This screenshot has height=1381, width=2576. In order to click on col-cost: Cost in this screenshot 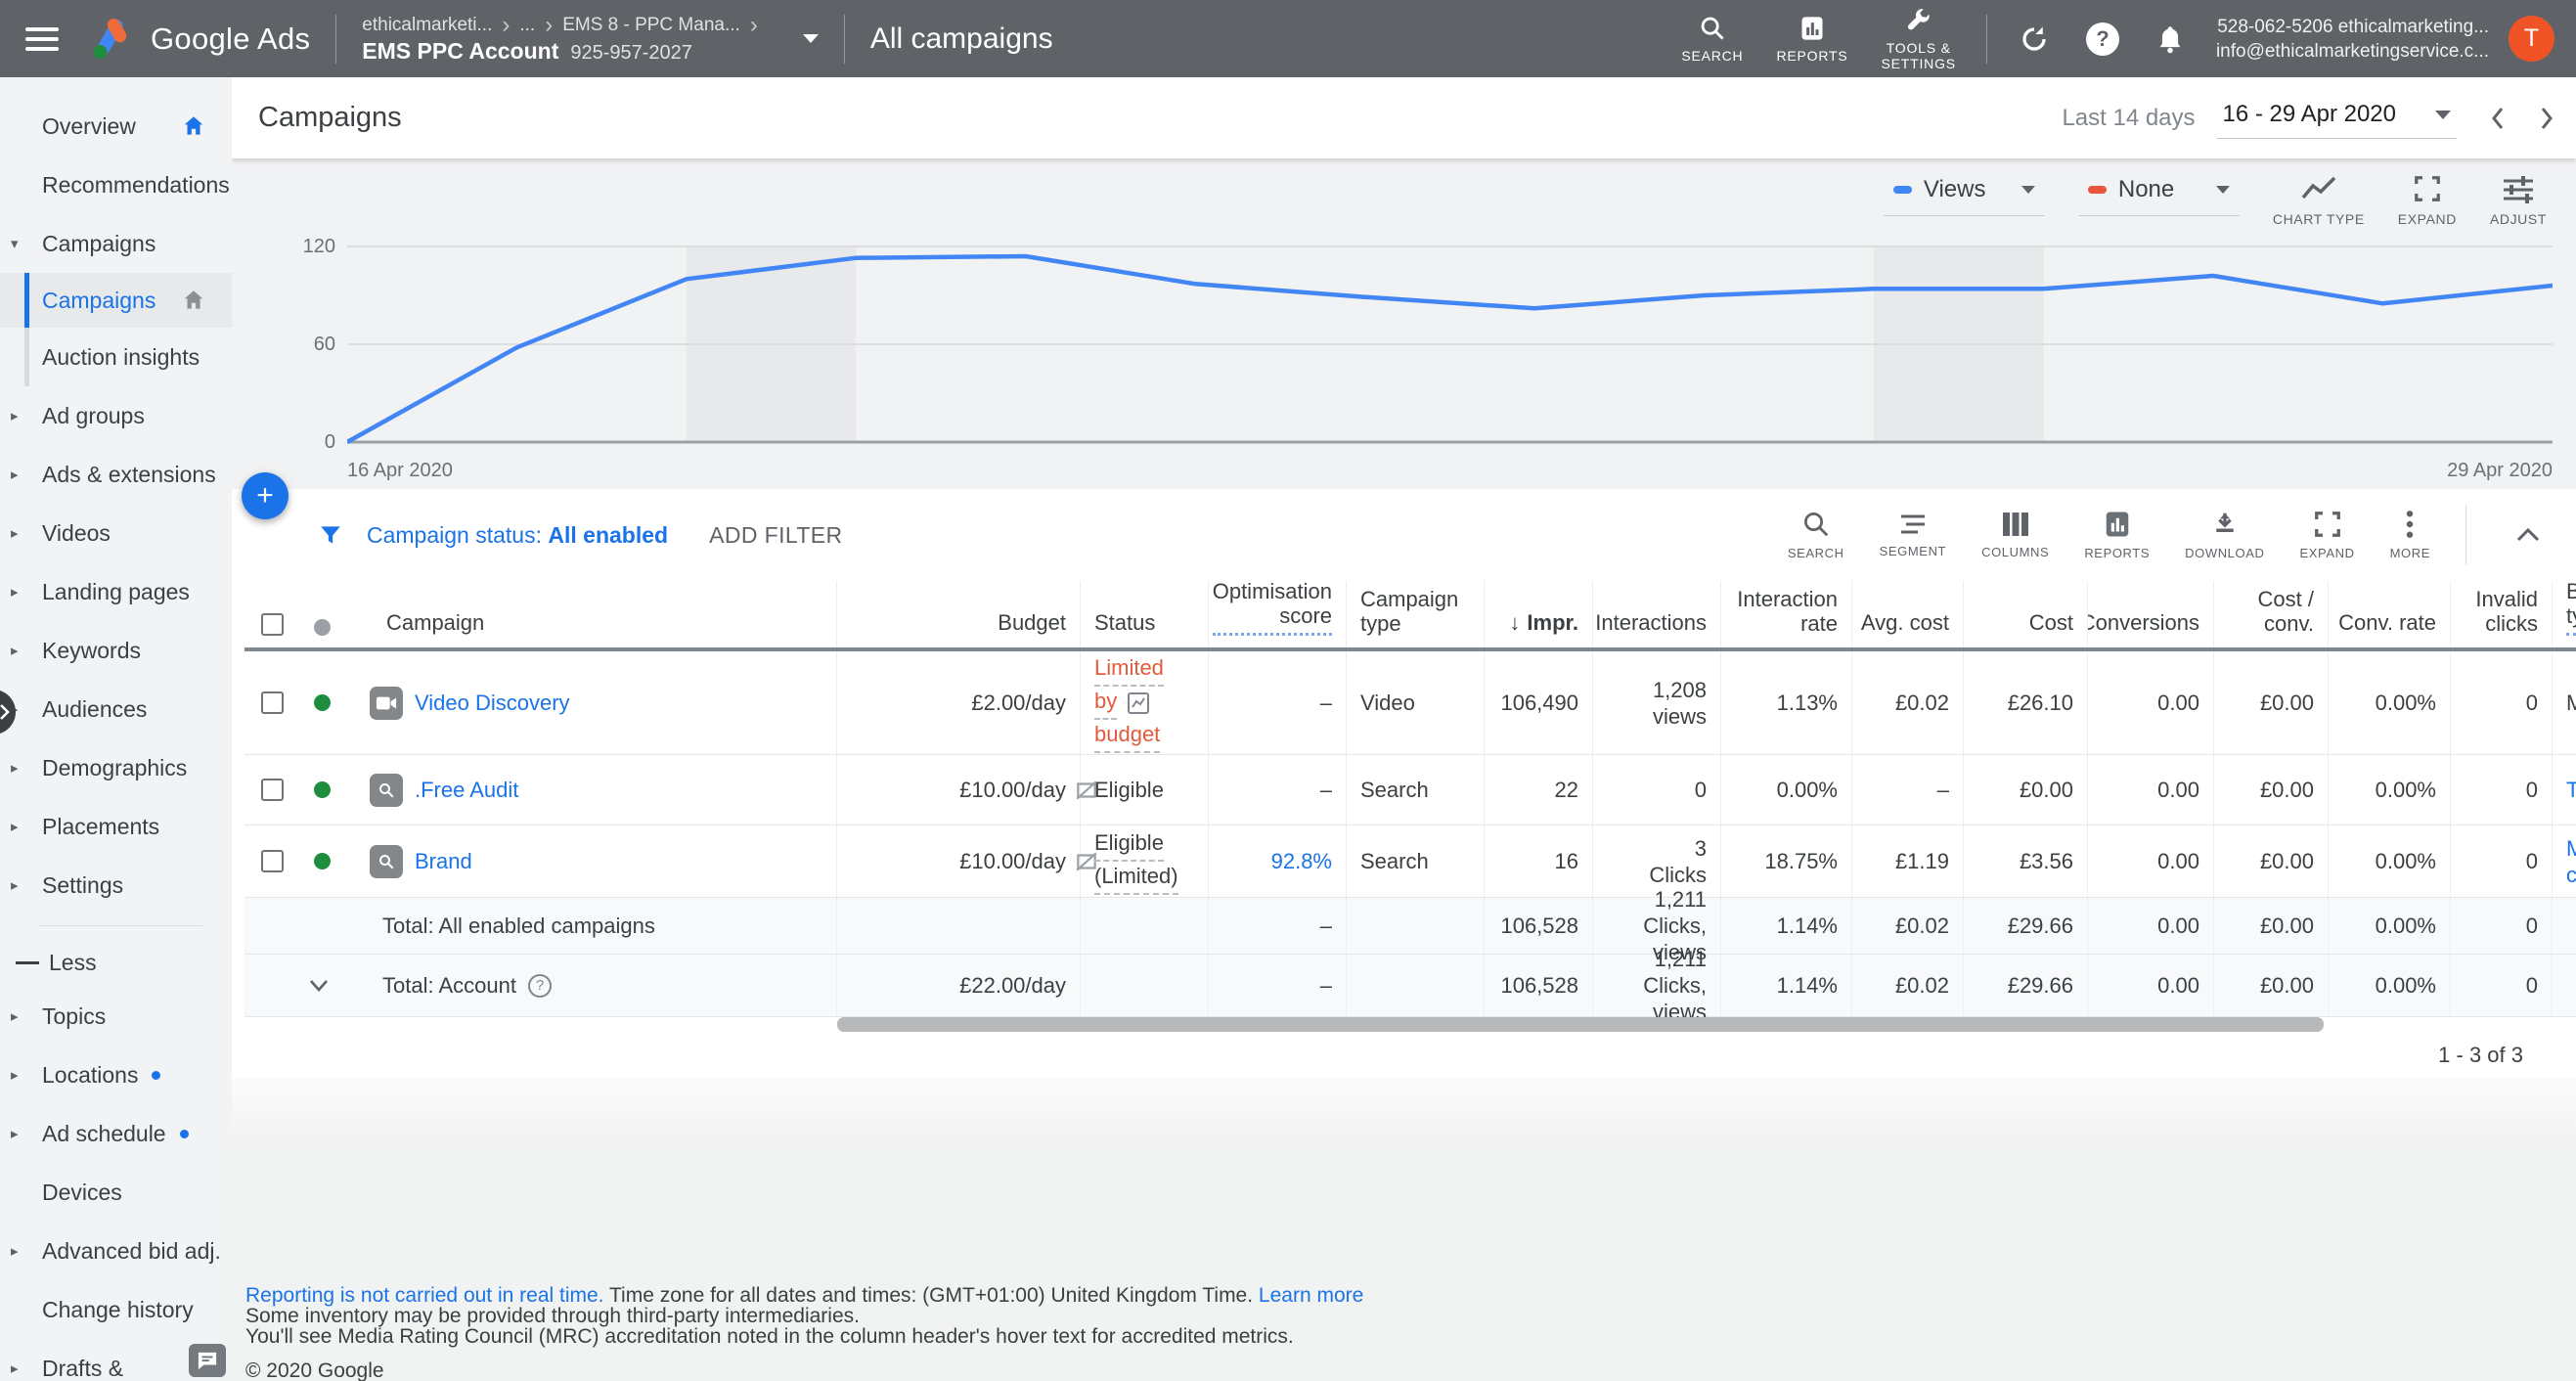, I will do `click(2026, 614)`.